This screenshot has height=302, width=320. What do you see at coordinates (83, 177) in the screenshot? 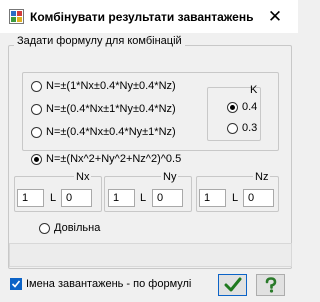
I see `range-label-nx: Nx` at bounding box center [83, 177].